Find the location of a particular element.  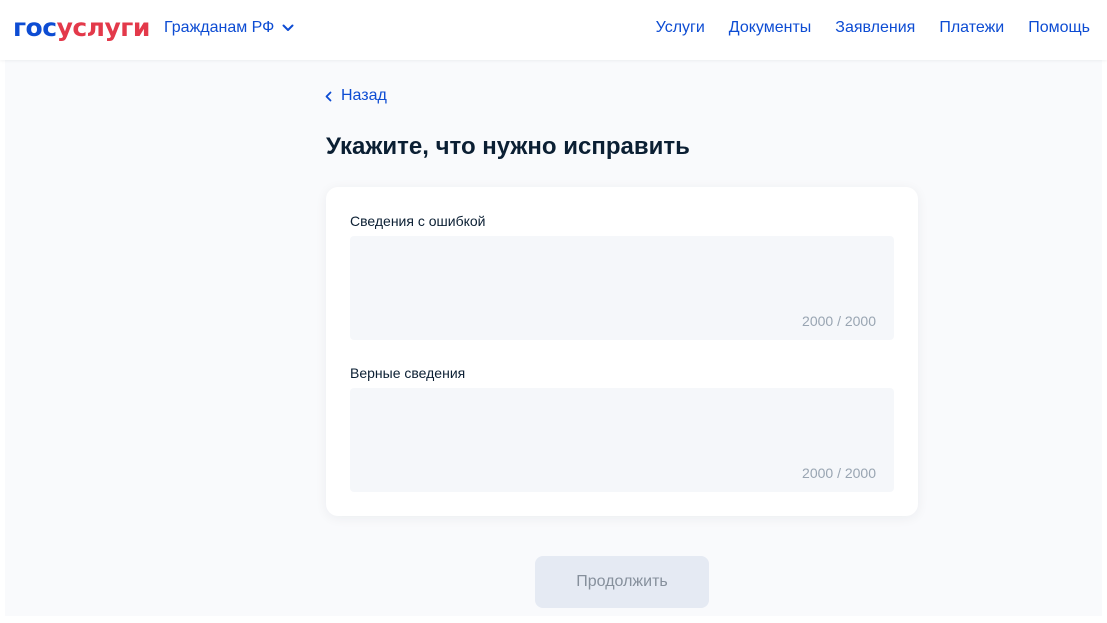

back-link-label: Назад is located at coordinates (364, 95).